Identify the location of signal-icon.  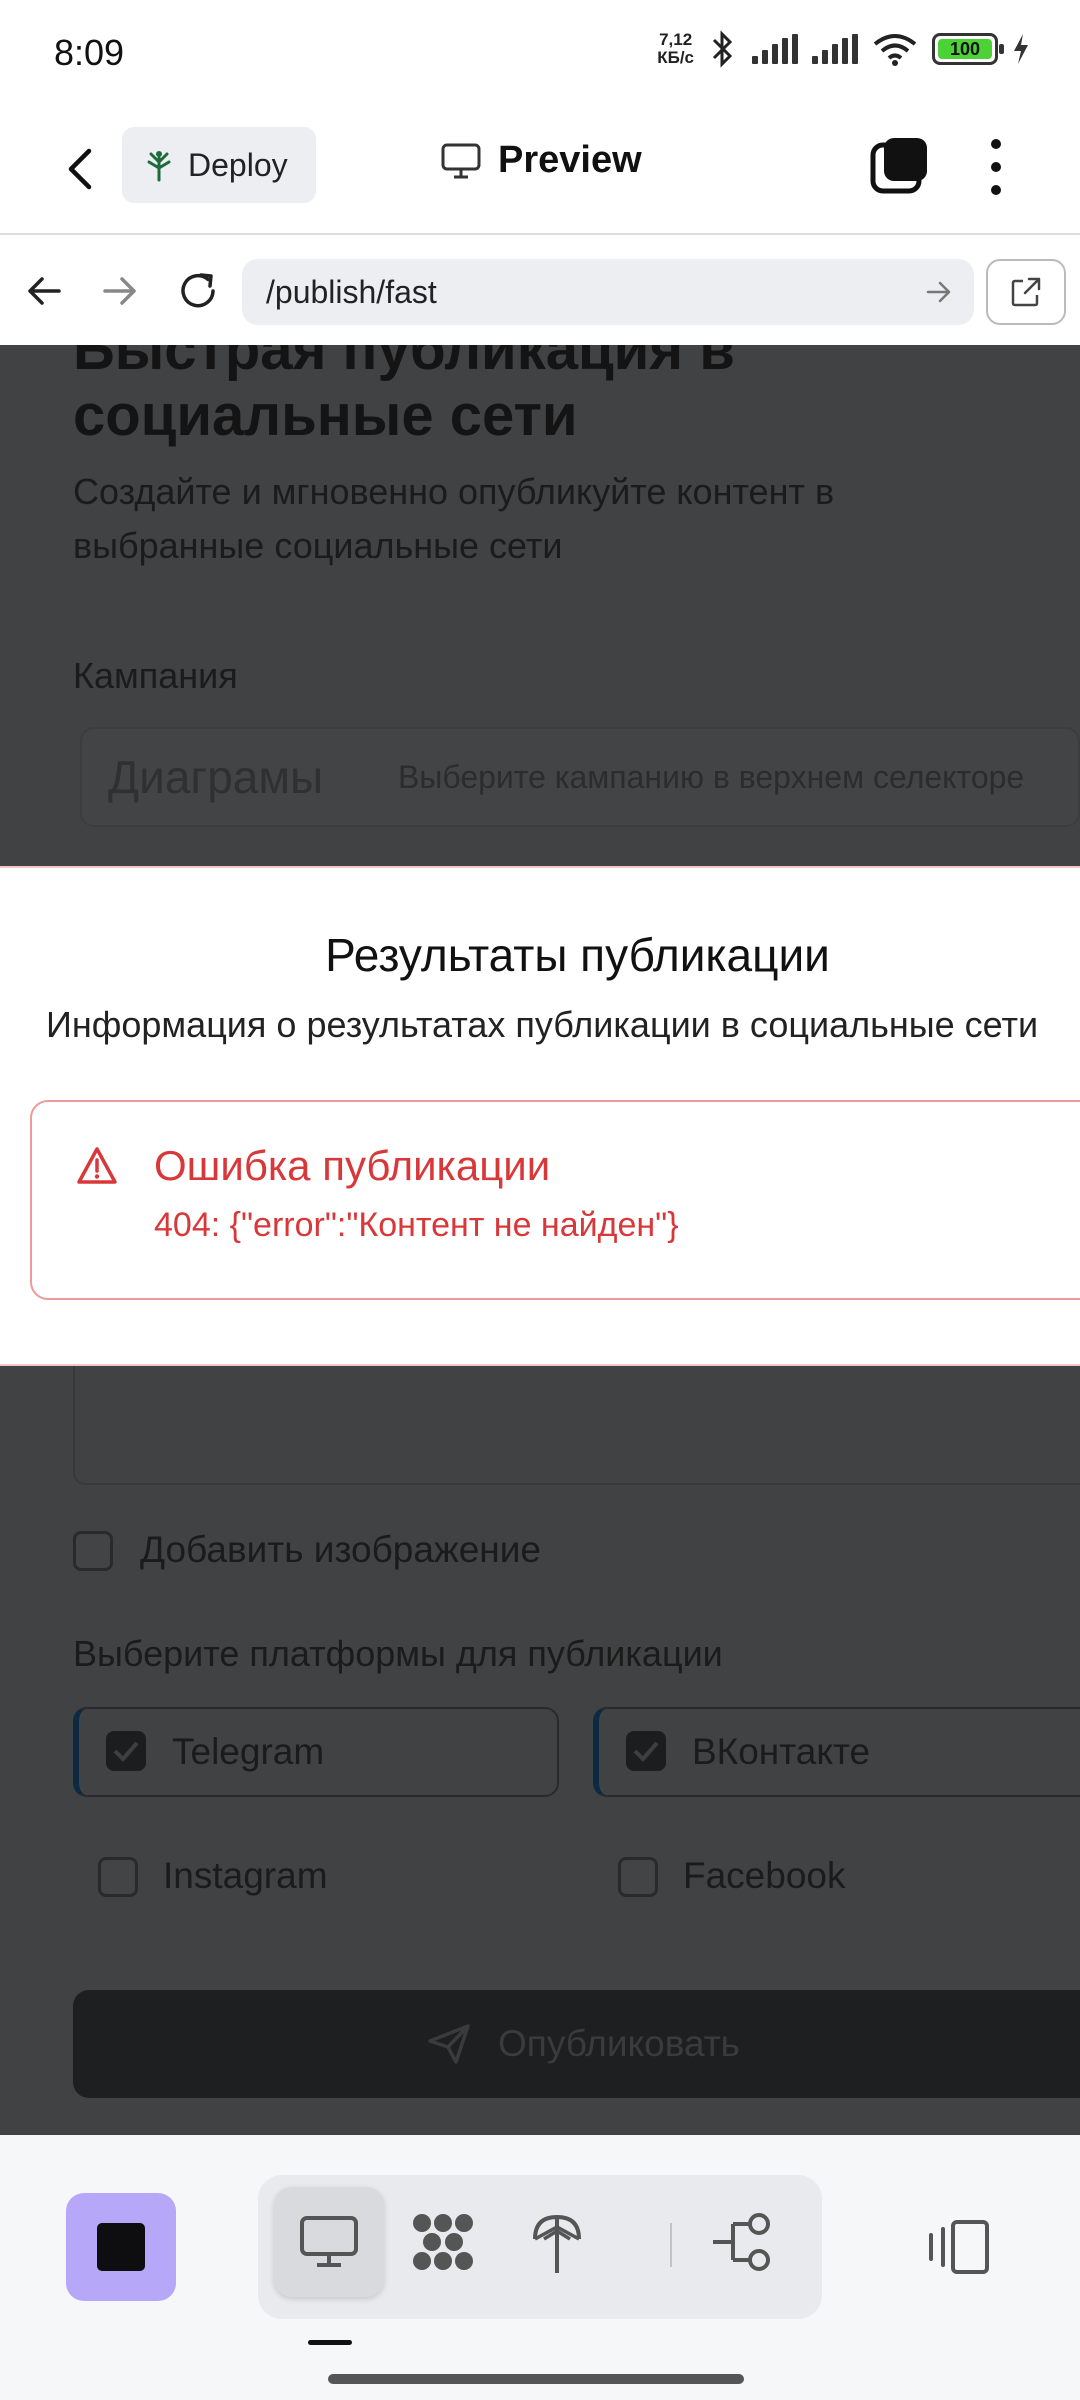
(775, 49).